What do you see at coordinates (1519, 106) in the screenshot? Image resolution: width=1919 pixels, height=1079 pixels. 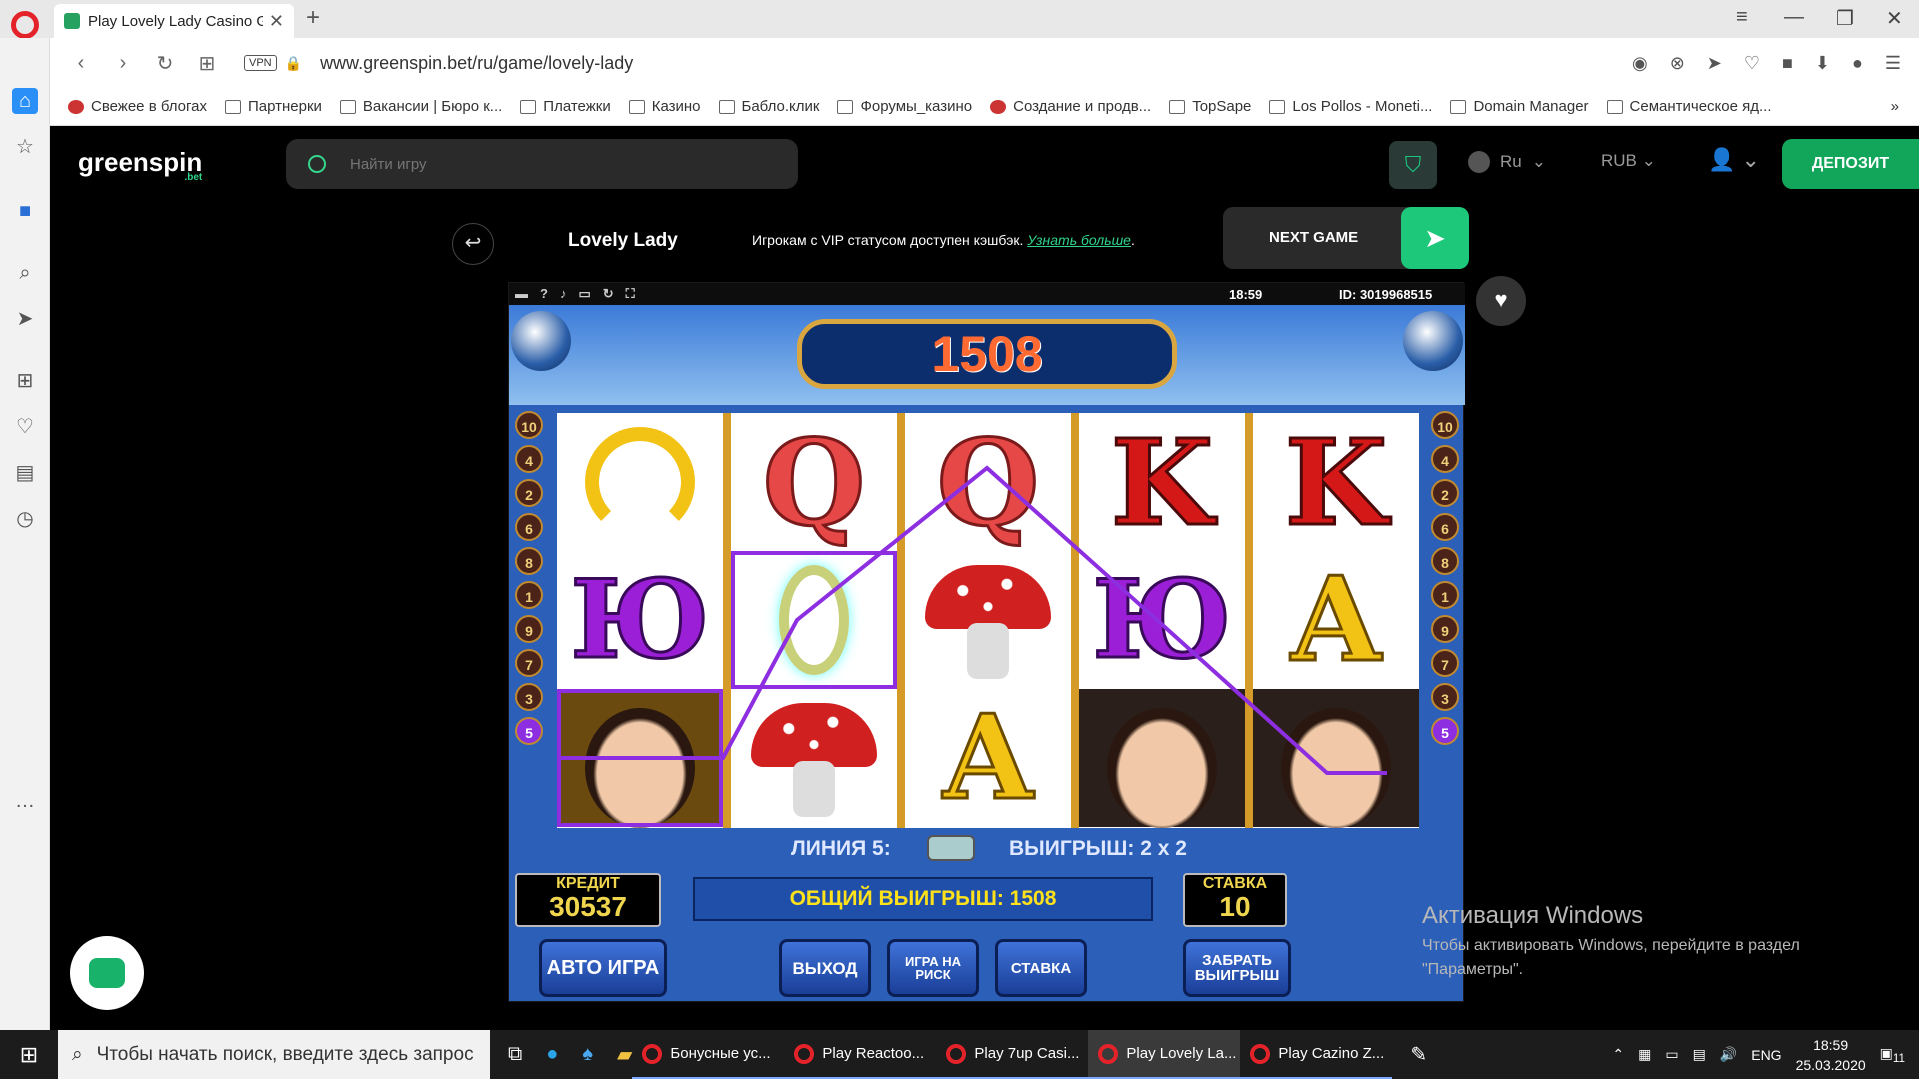 I see `bookmark-item: Domain Manager` at bounding box center [1519, 106].